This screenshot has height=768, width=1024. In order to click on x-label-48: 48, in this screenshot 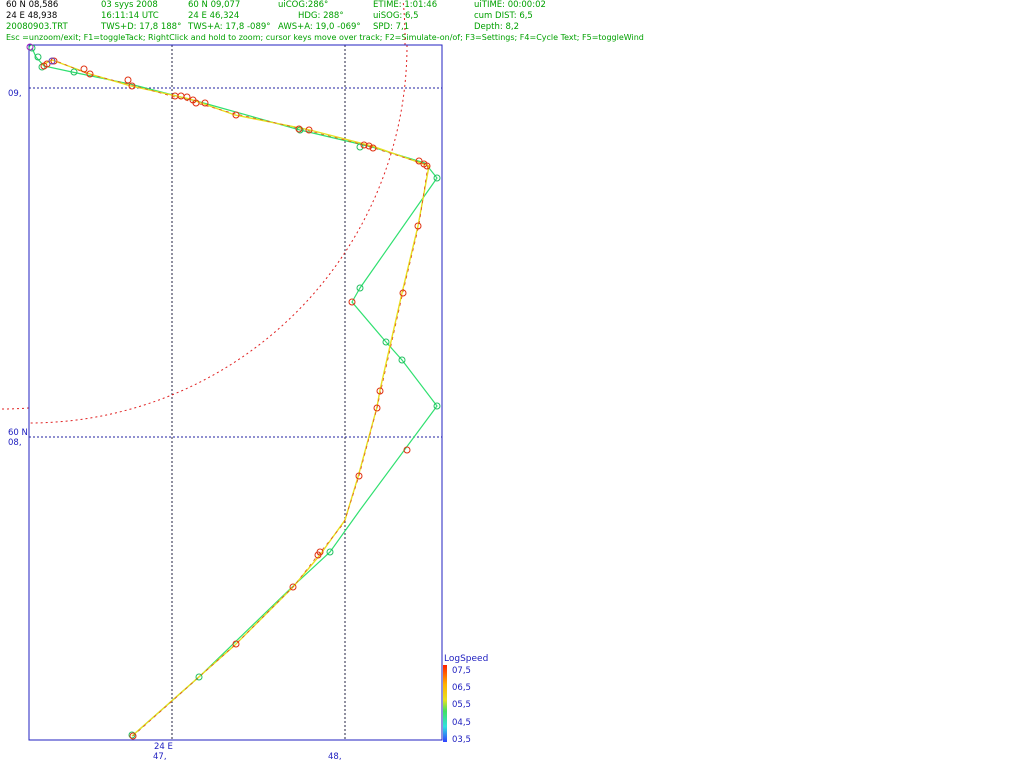, I will do `click(335, 757)`.